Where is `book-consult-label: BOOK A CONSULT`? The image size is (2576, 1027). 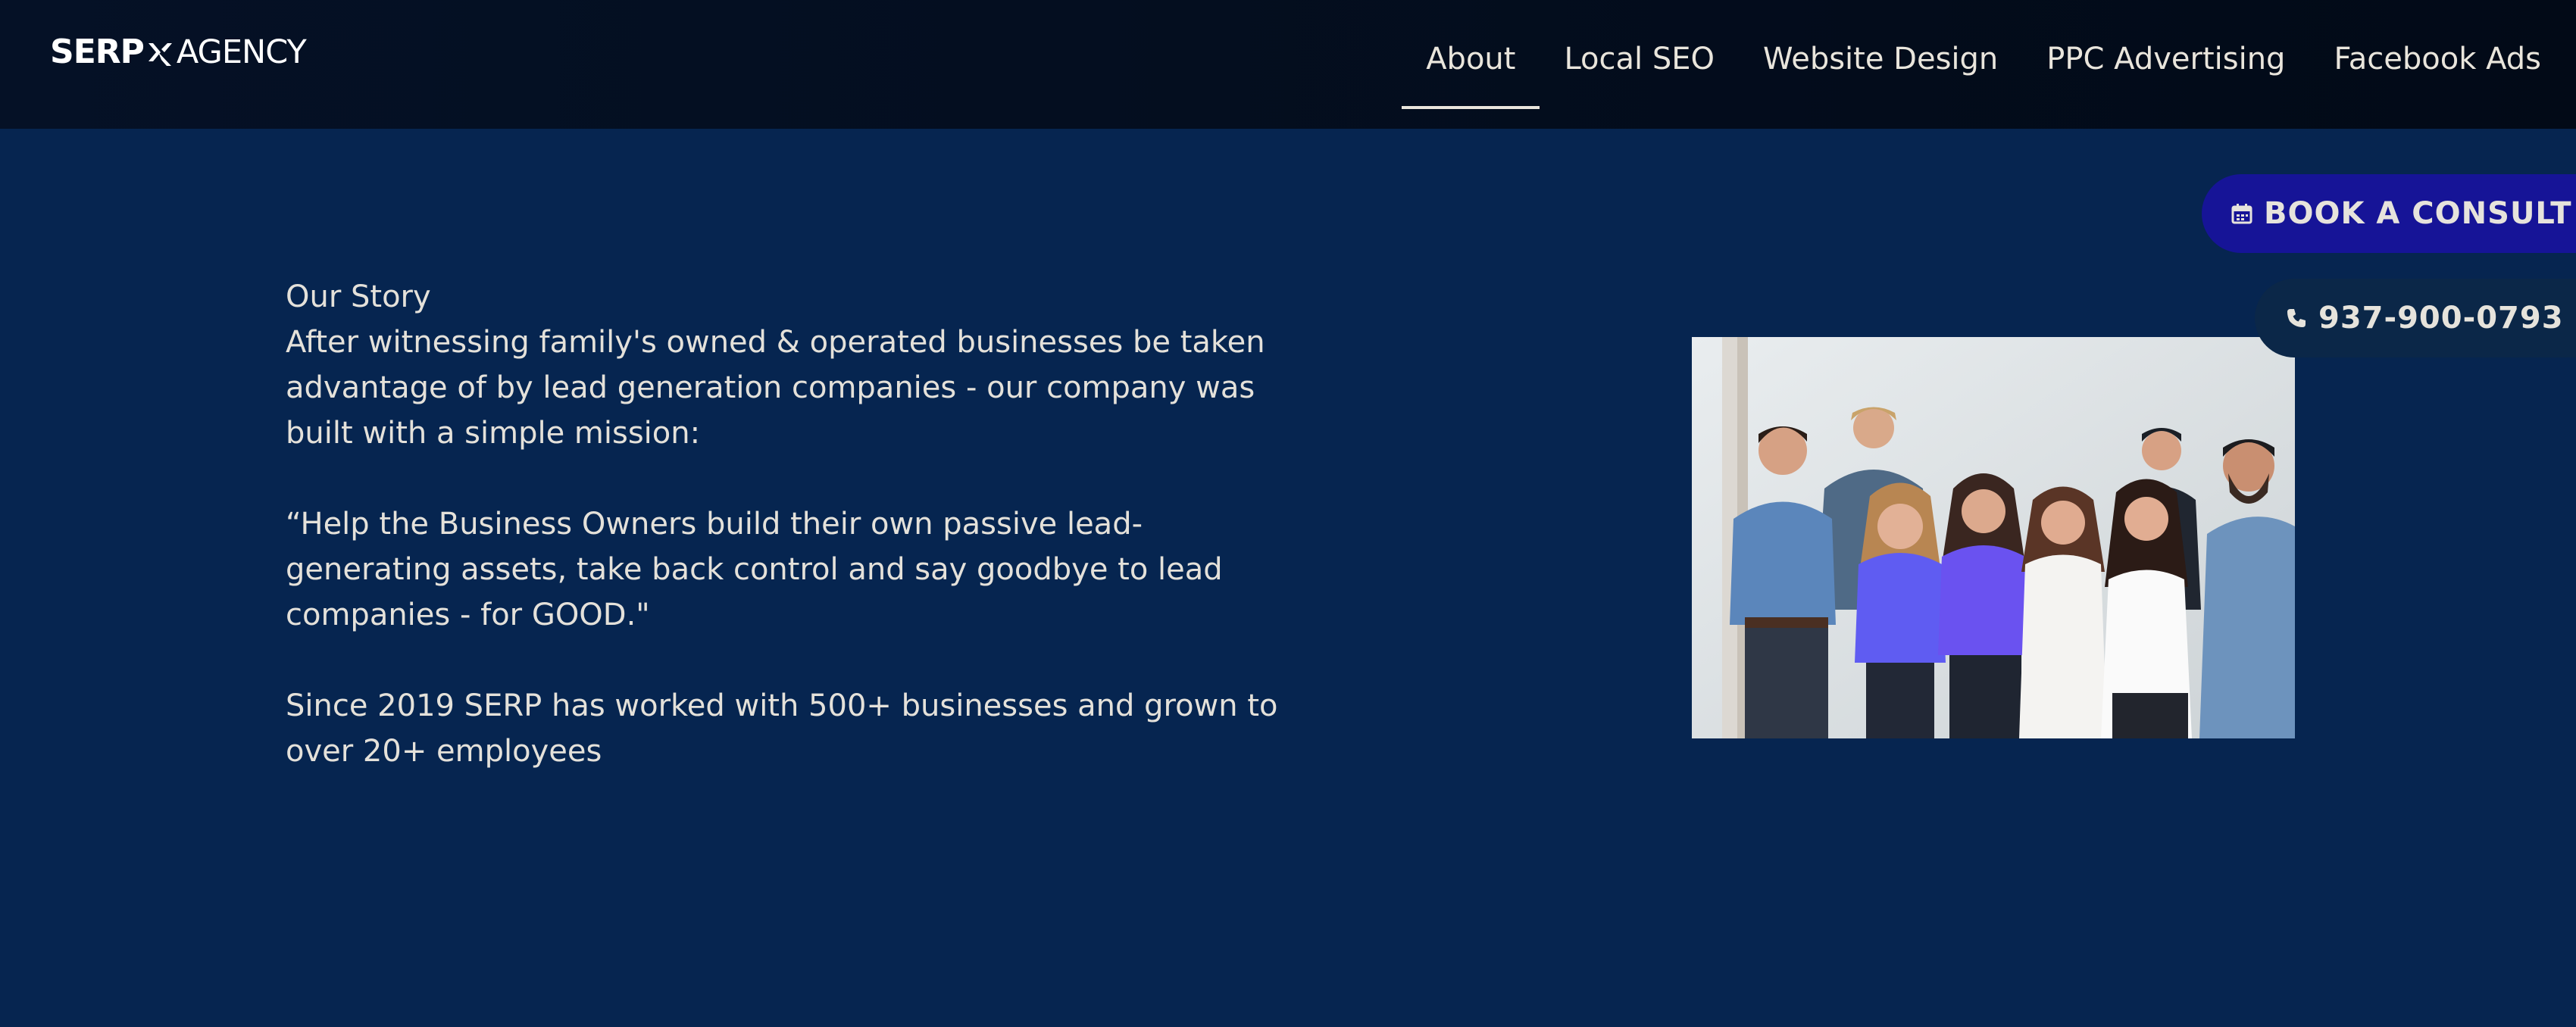 book-consult-label: BOOK A CONSULT is located at coordinates (2418, 214).